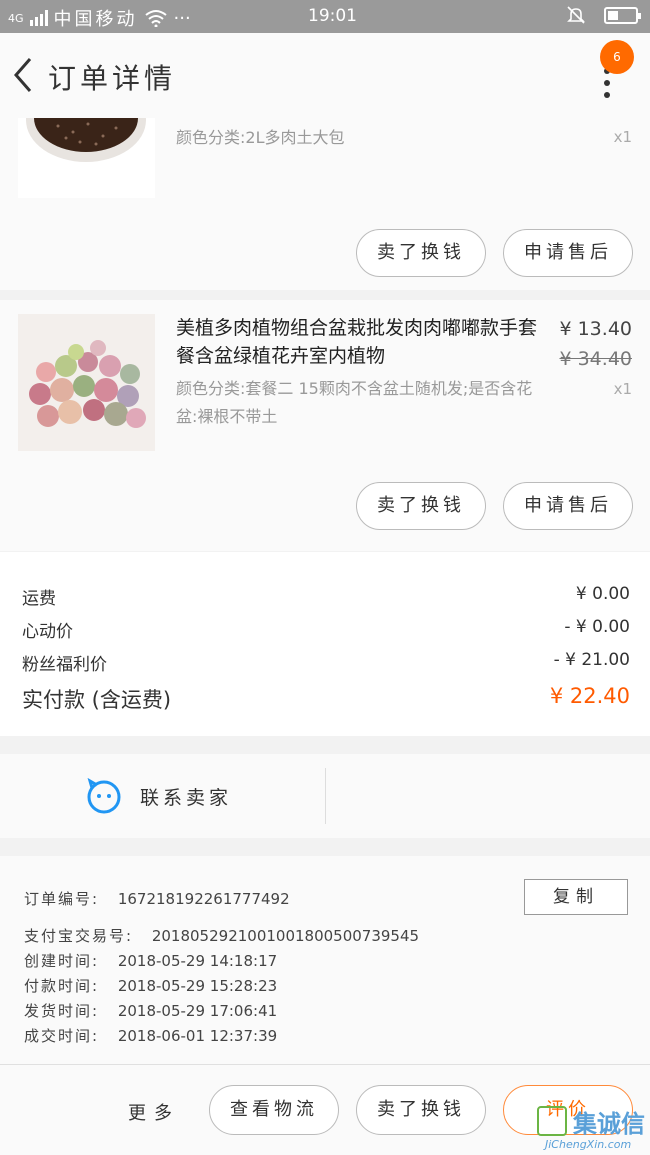  What do you see at coordinates (86, 158) in the screenshot?
I see `product-image-soil` at bounding box center [86, 158].